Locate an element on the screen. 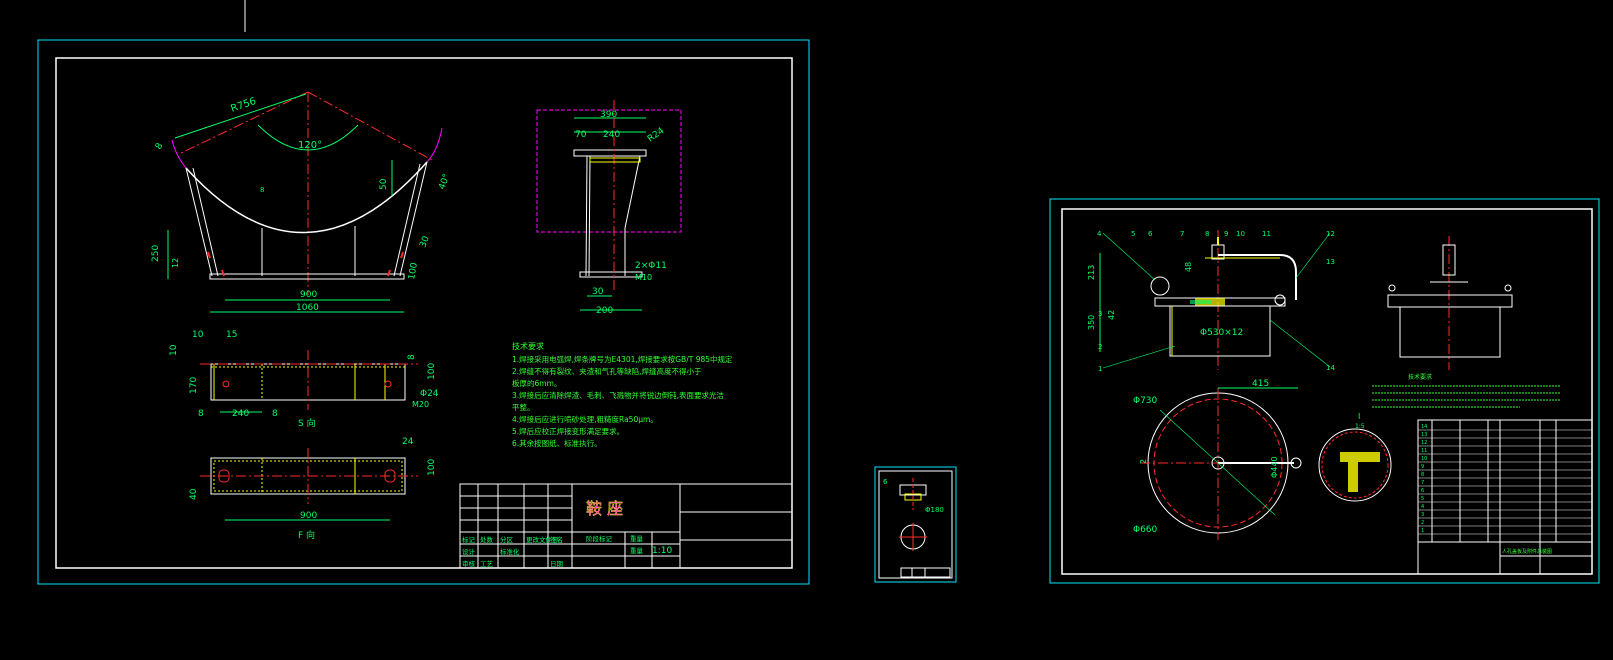 The width and height of the screenshot is (1613, 660). svg-text: 50 is located at coordinates (384, 184).